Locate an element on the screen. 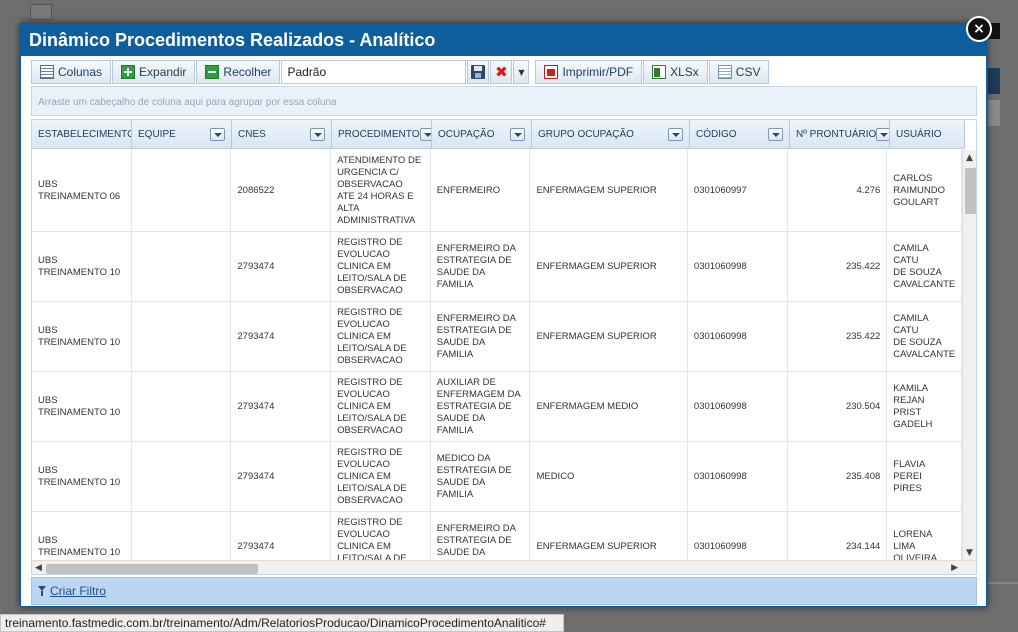  cell-prontuario: 234.144 is located at coordinates (838, 536).